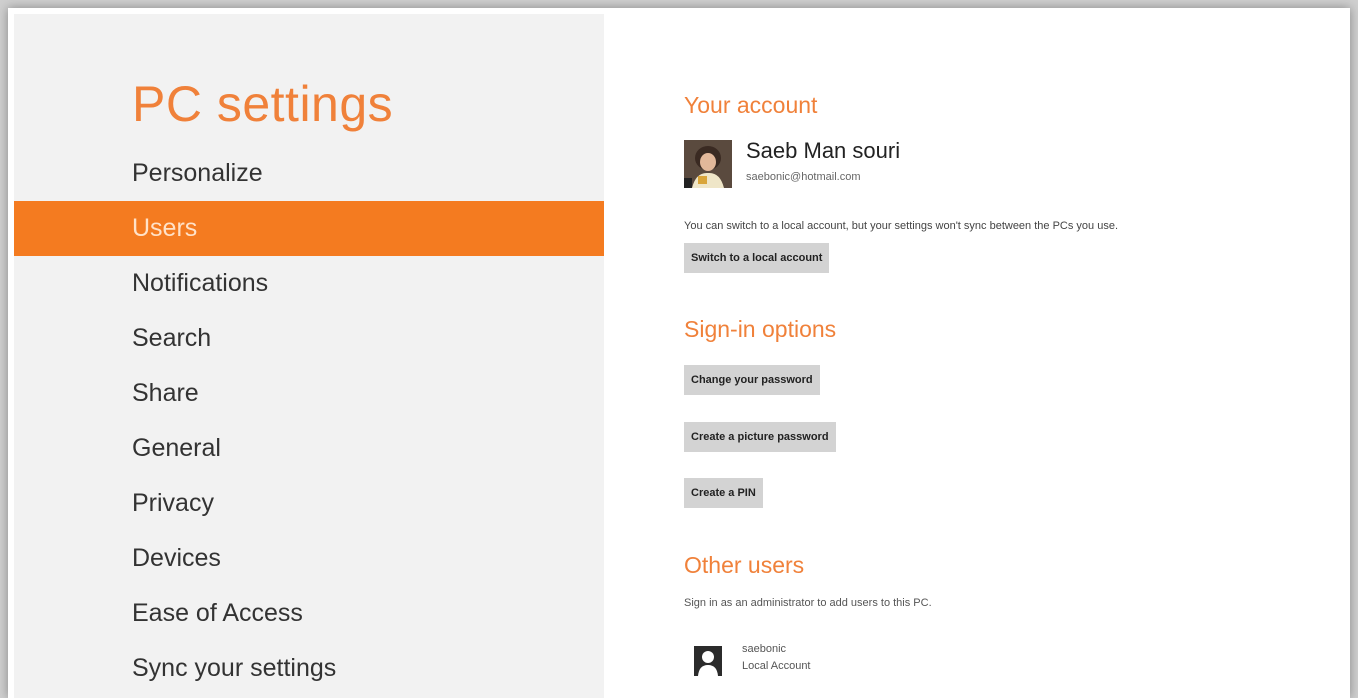 The height and width of the screenshot is (698, 1358). Describe the element at coordinates (309, 558) in the screenshot. I see `sidebar-item-devices: Devices` at that location.